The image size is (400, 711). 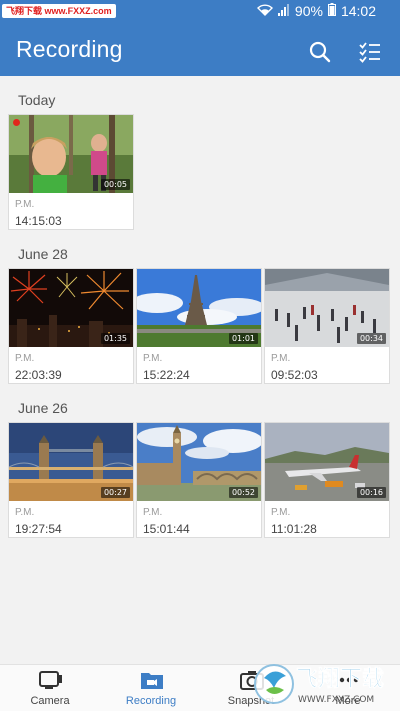 What do you see at coordinates (71, 308) in the screenshot?
I see `thumbnail-fireworks: 01:35` at bounding box center [71, 308].